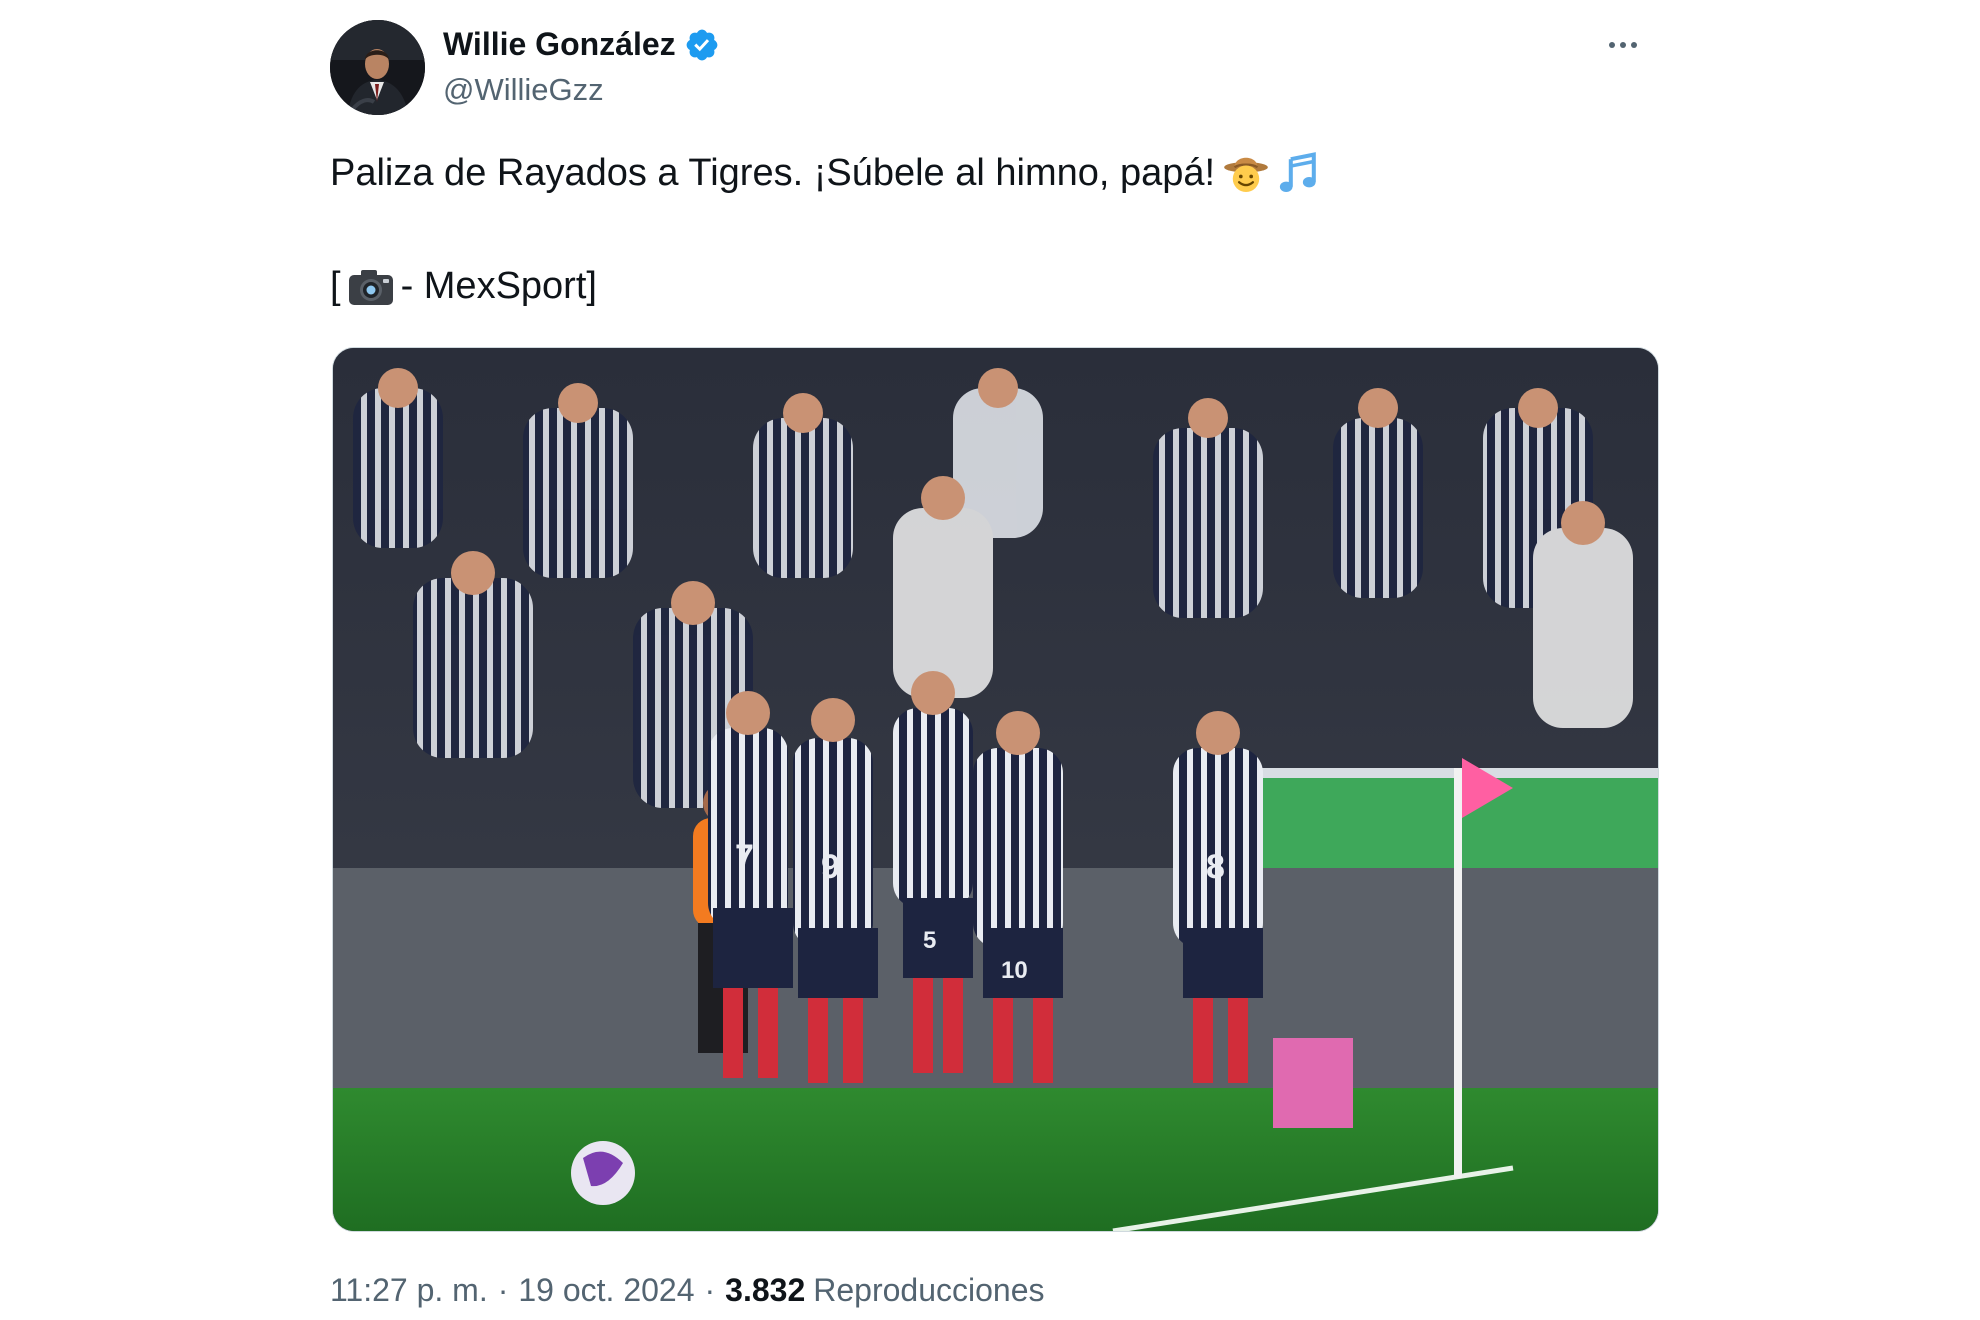 This screenshot has height=1320, width=1980. I want to click on photo-credit-prefix: [, so click(335, 286).